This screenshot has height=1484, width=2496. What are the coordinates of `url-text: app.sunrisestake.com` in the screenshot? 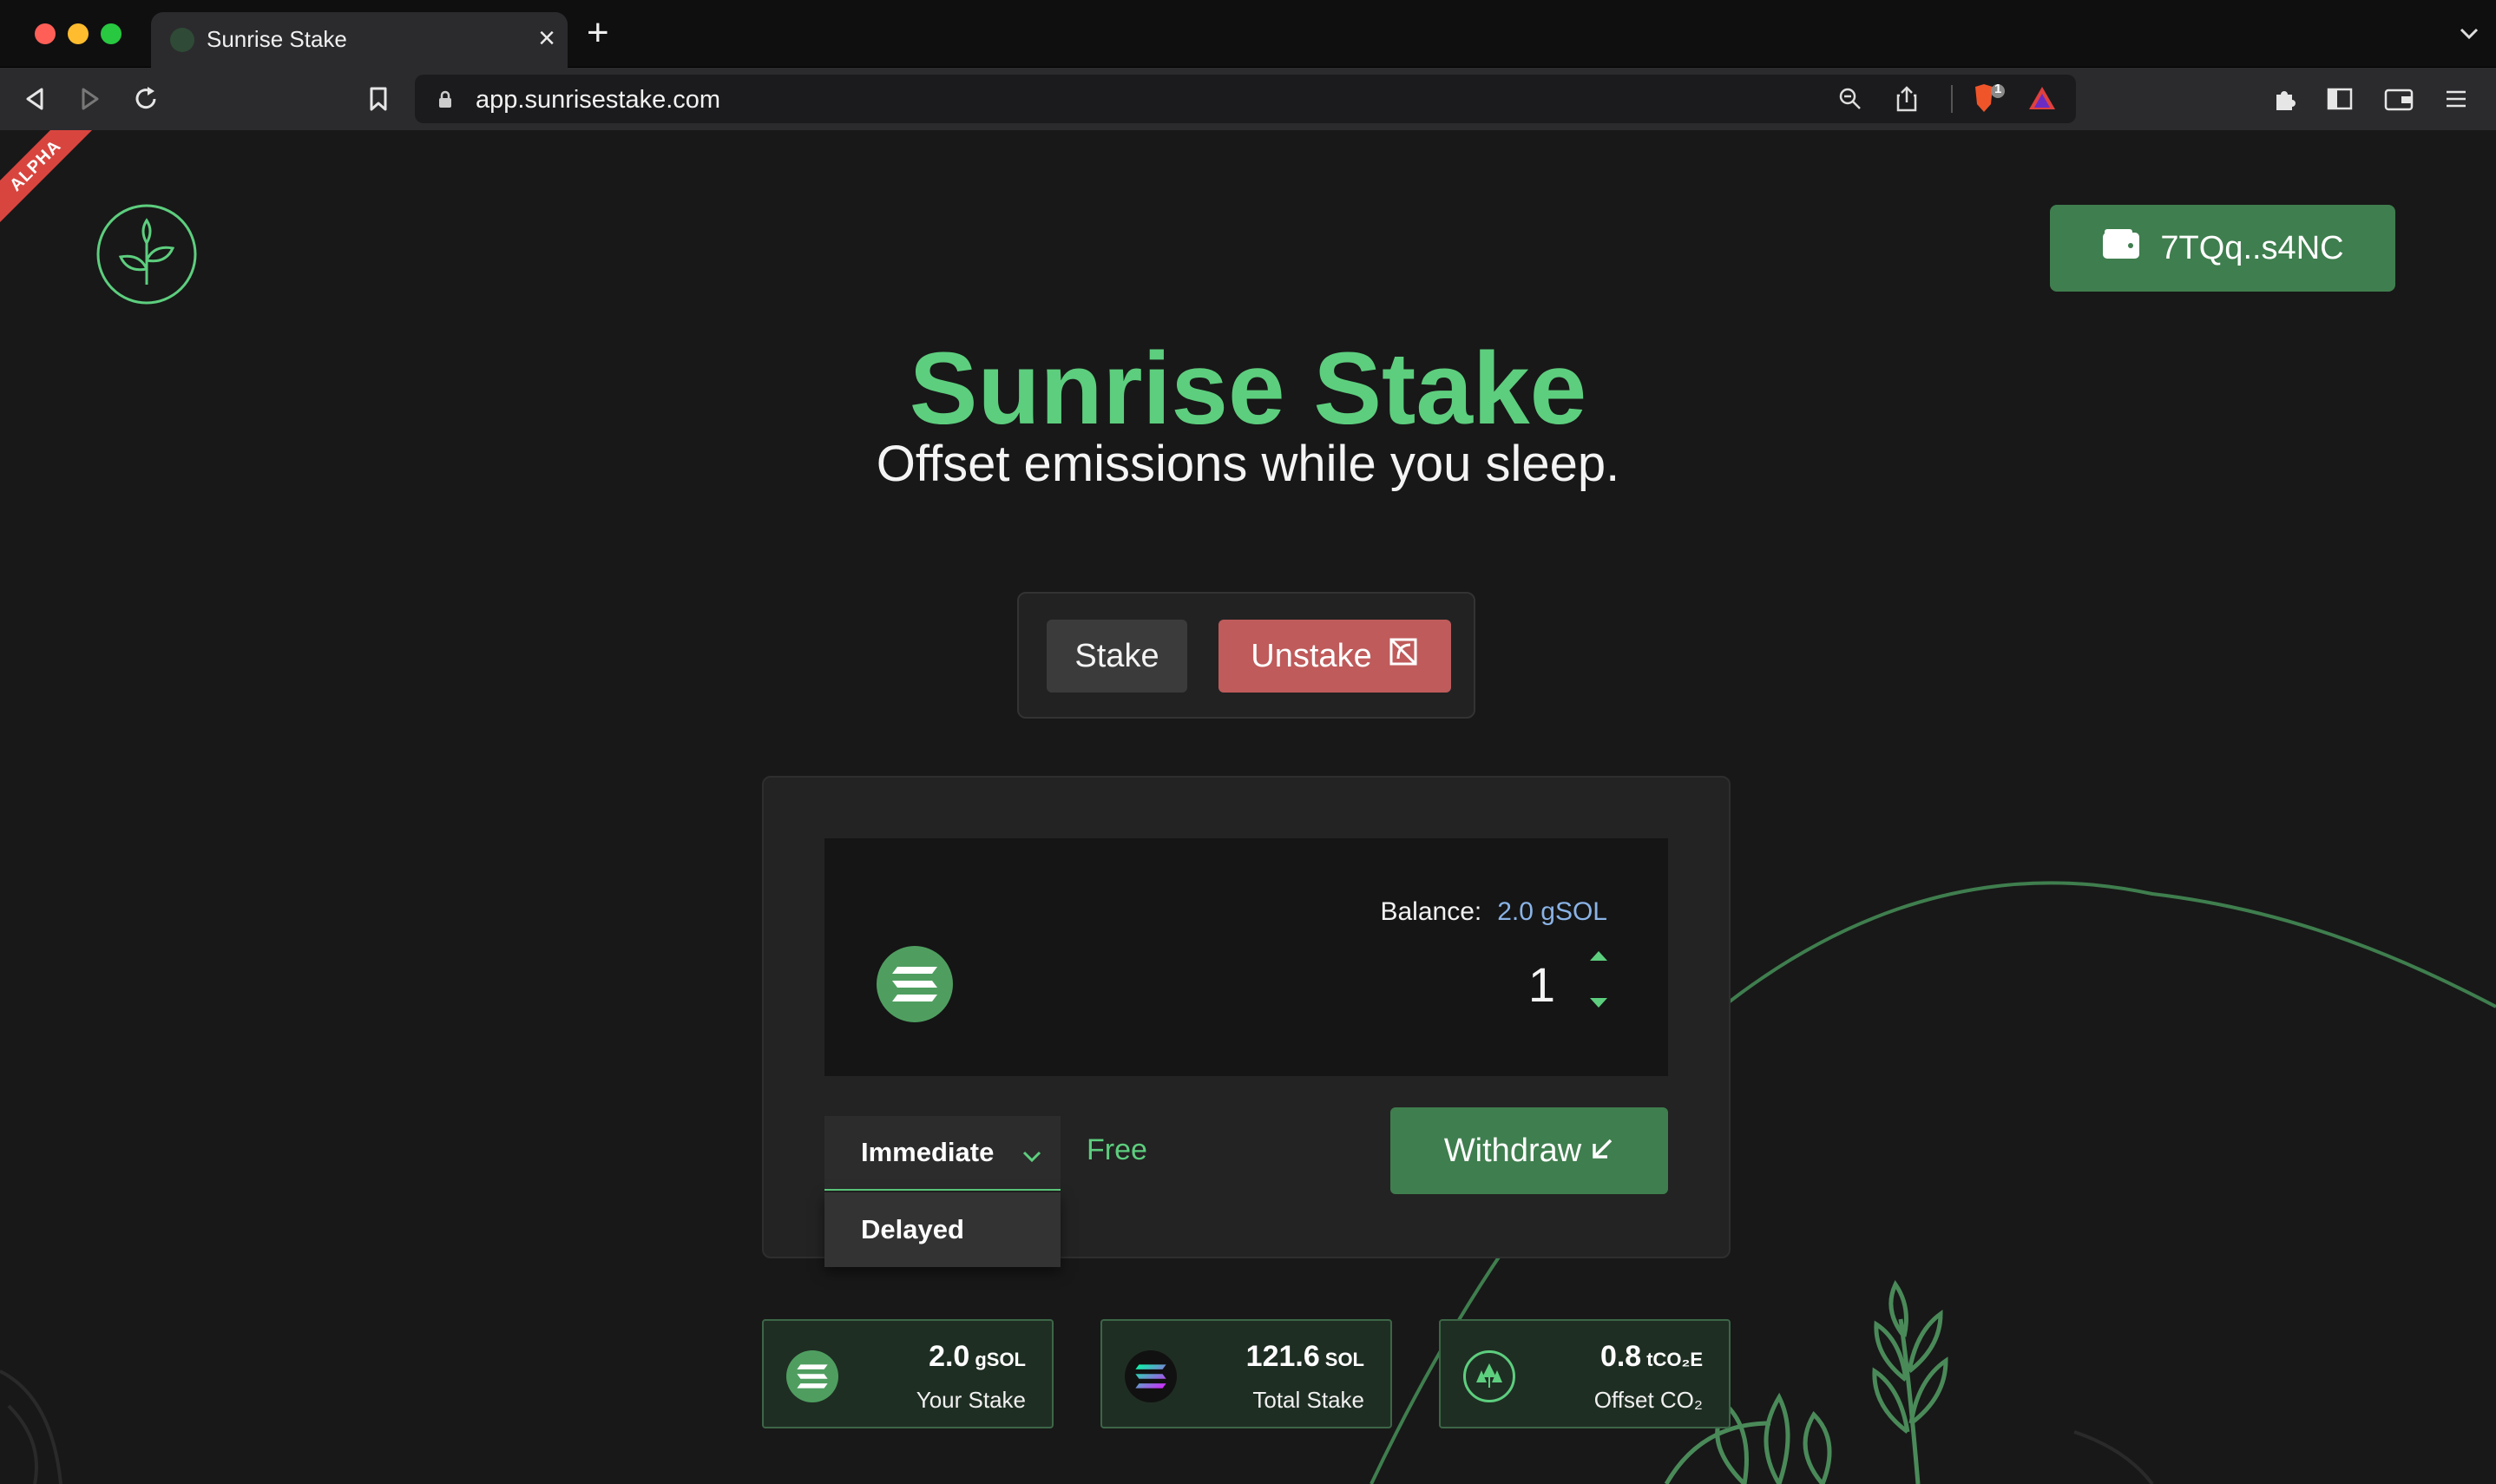 It's located at (598, 100).